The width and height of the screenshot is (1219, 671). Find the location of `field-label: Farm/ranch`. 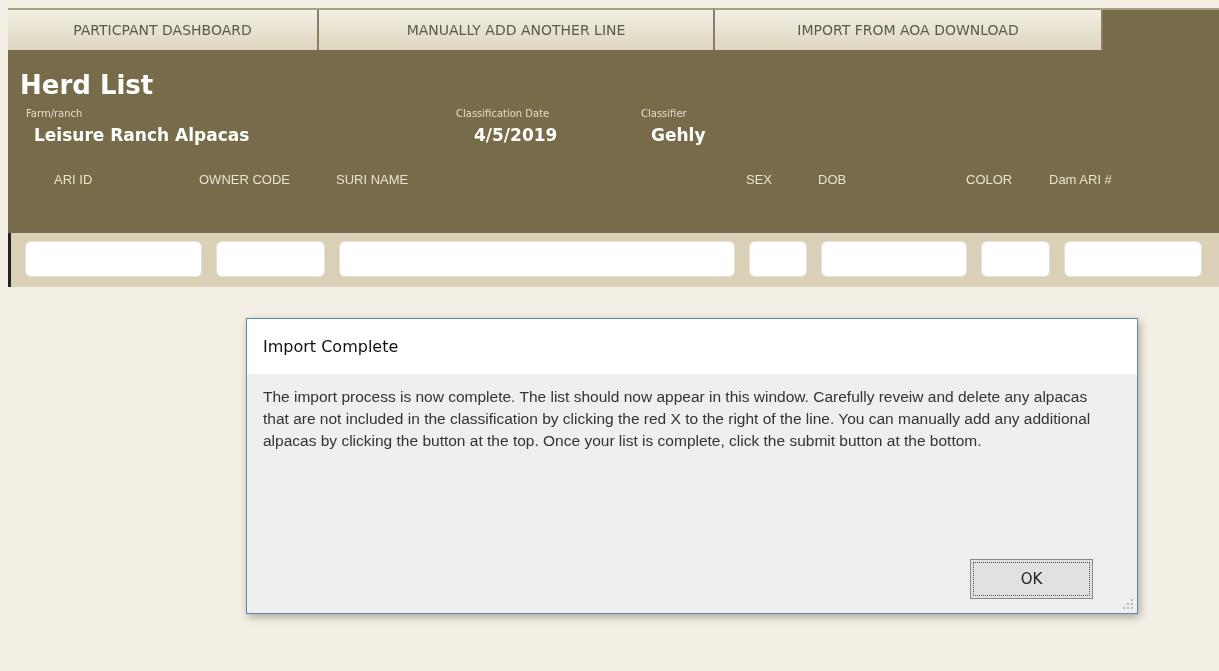

field-label: Farm/ranch is located at coordinates (54, 113).